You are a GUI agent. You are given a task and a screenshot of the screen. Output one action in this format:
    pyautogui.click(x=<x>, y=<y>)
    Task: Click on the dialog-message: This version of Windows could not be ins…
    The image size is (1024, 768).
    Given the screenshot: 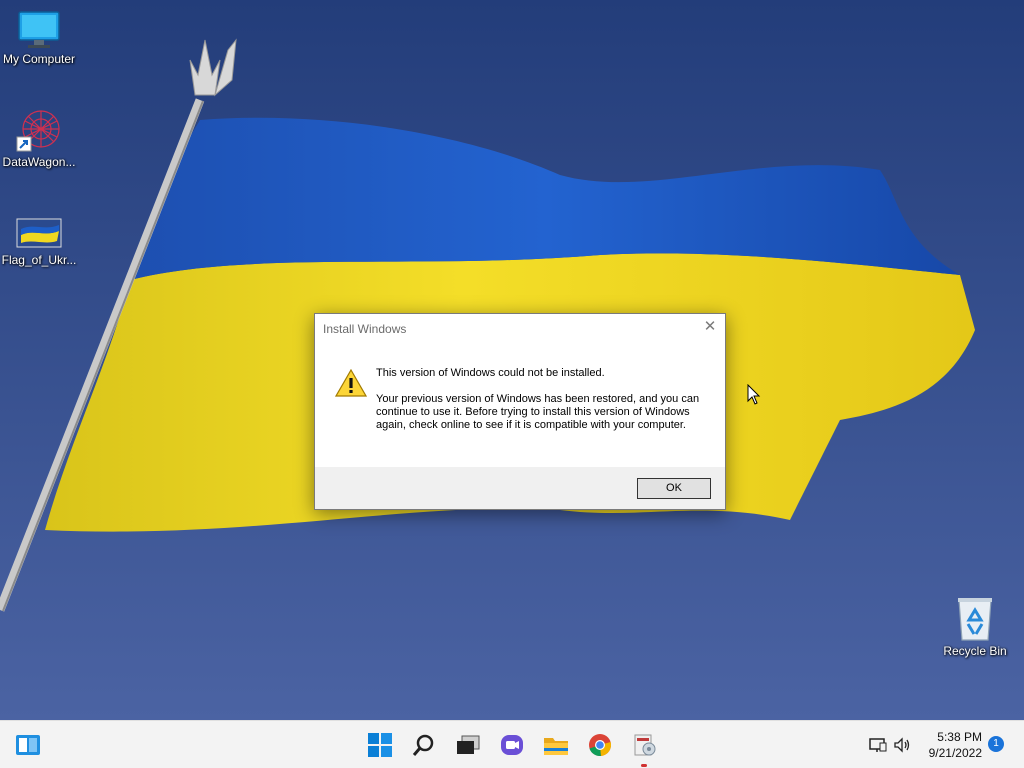 What is the action you would take?
    pyautogui.click(x=543, y=399)
    